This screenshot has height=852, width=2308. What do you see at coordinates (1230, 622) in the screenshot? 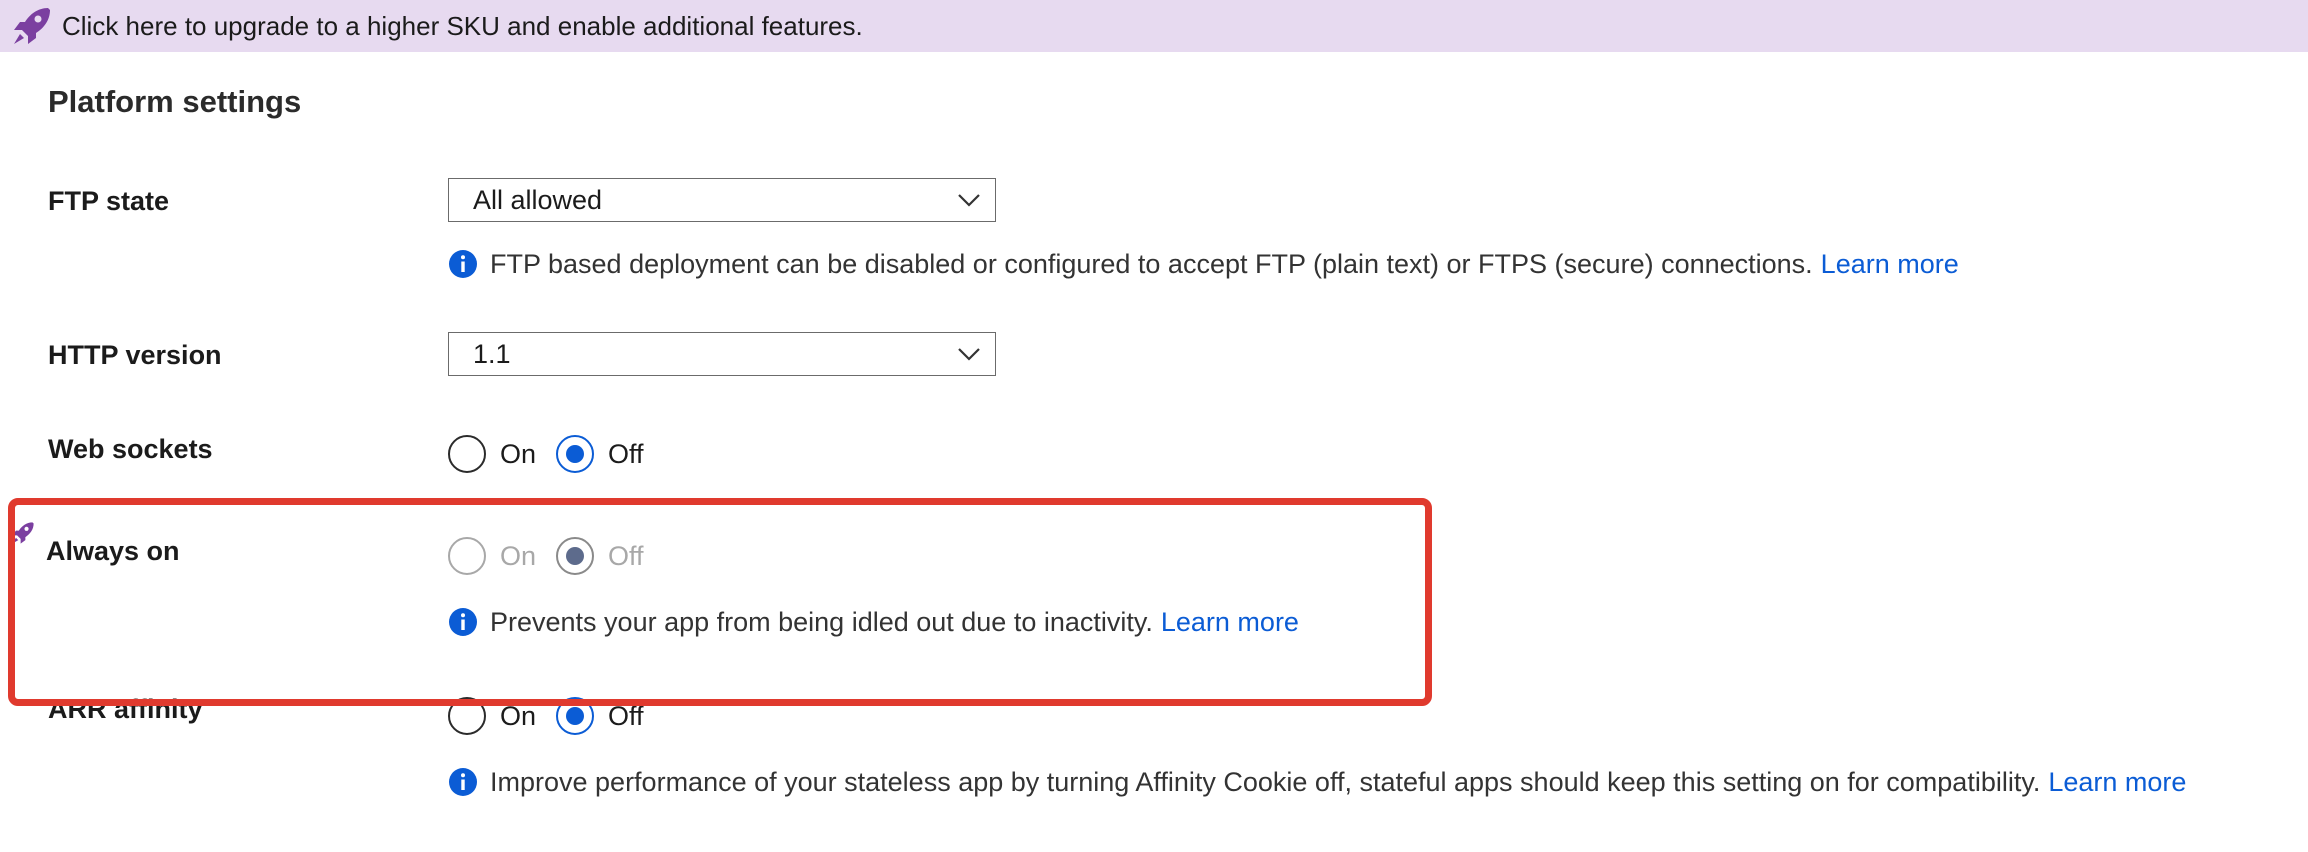
I see `always-on-learn-more-link: Learn more` at bounding box center [1230, 622].